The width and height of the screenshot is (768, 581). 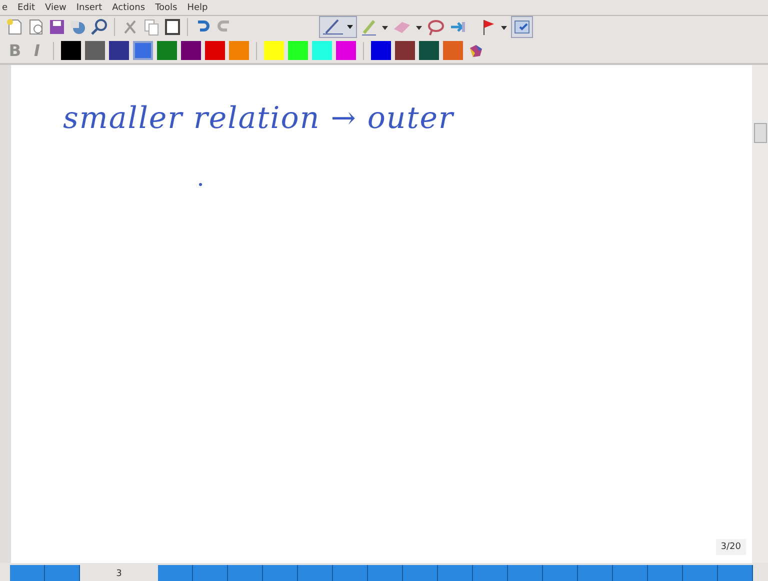 I want to click on page-tab: 3, so click(x=119, y=573).